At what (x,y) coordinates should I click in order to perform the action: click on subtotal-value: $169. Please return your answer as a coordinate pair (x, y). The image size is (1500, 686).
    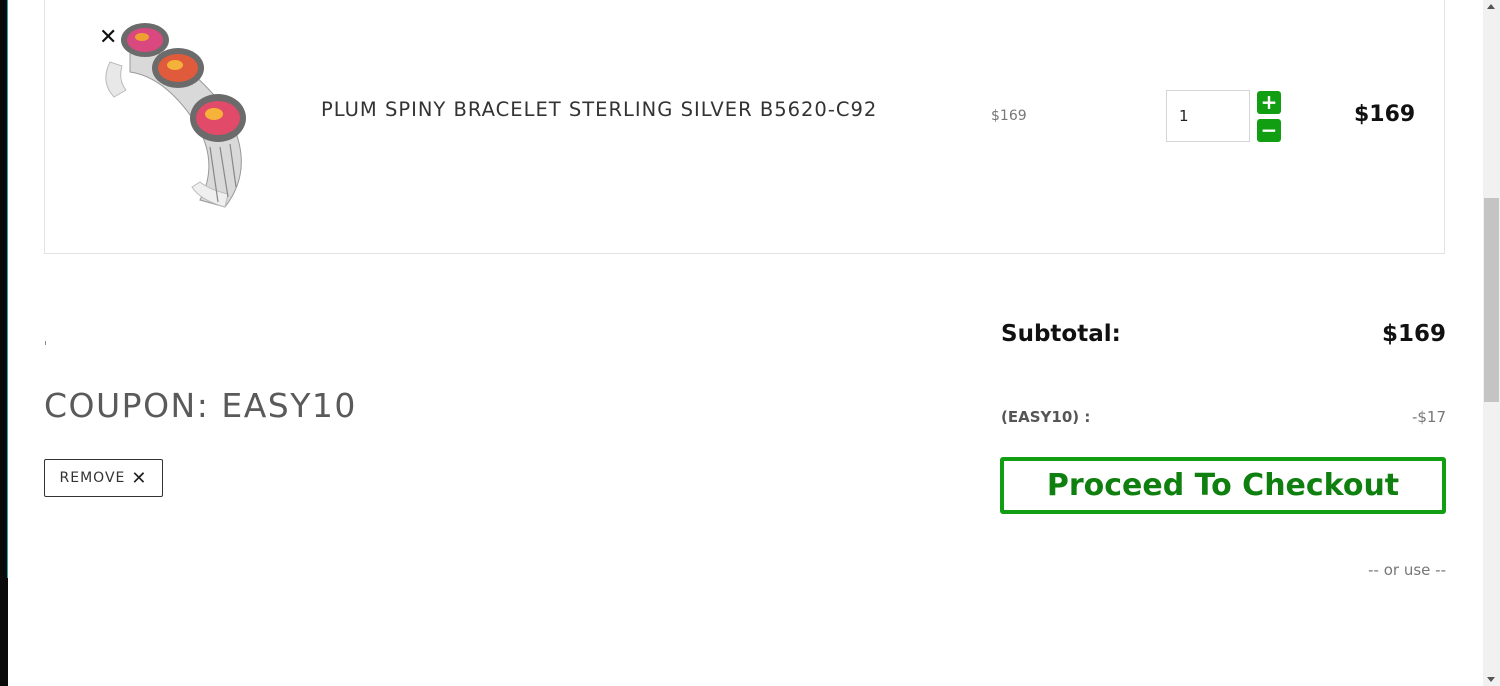
    Looking at the image, I should click on (1413, 334).